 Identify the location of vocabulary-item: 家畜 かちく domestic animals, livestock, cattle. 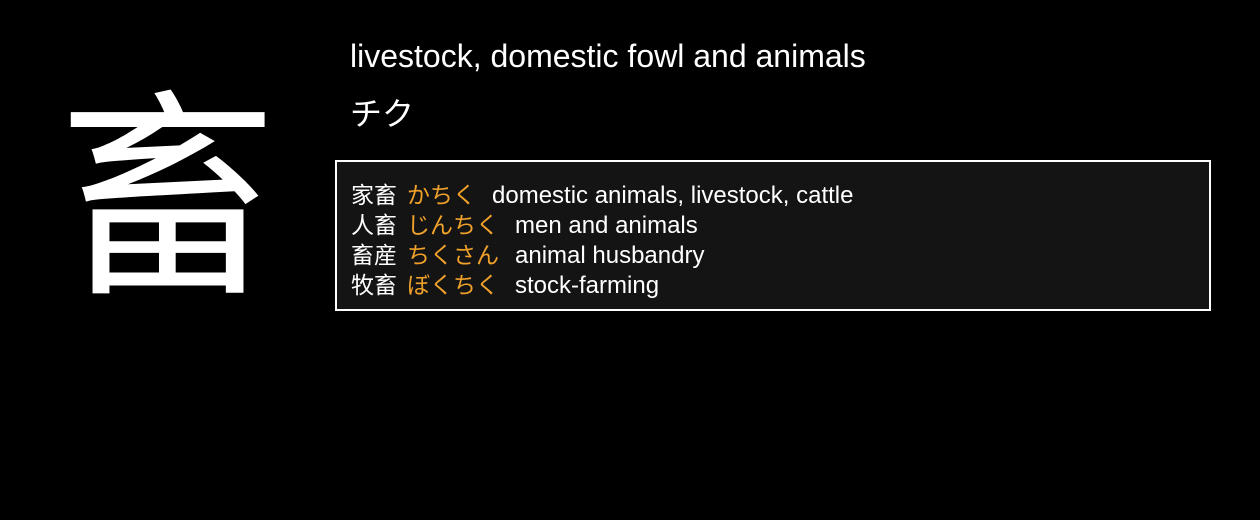
(602, 195).